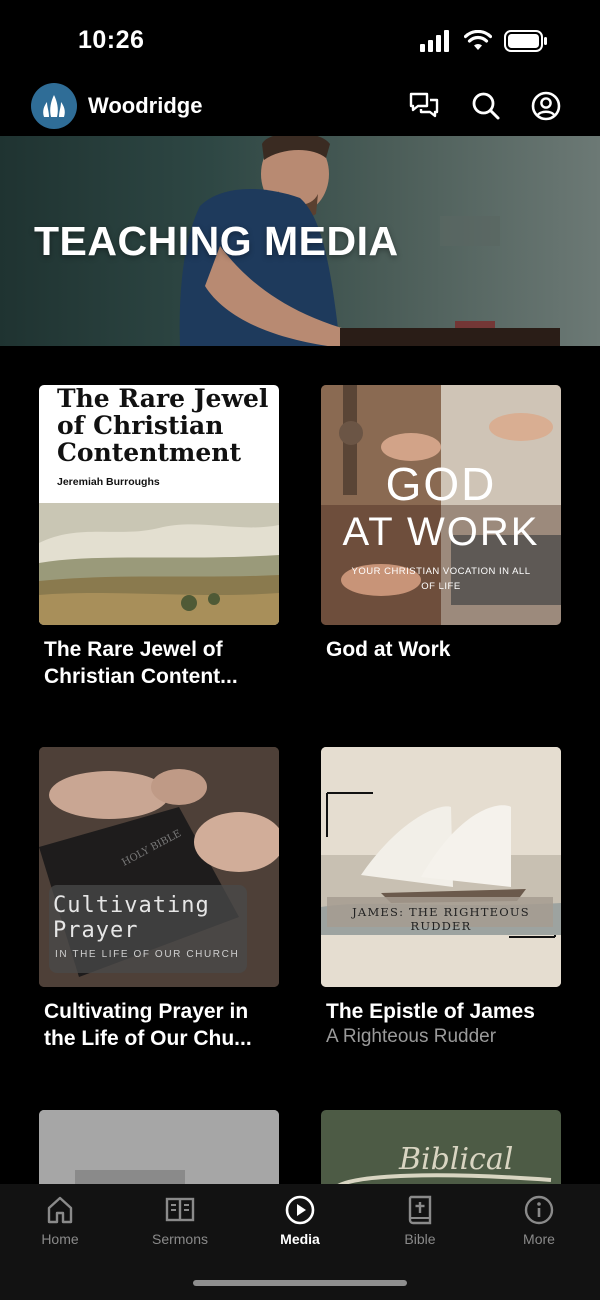  I want to click on wifi-icon, so click(478, 40).